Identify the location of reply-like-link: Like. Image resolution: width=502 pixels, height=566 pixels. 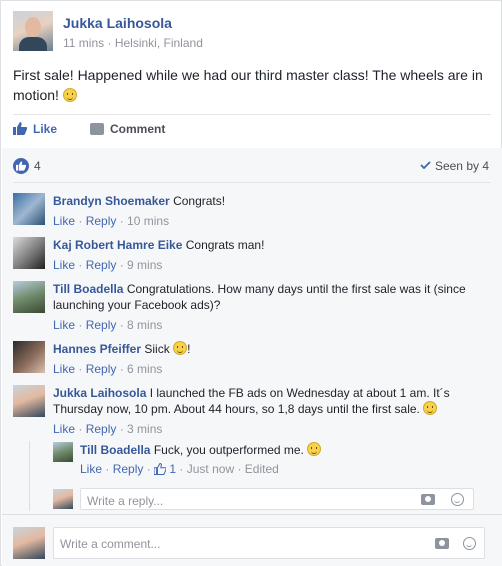
(91, 469).